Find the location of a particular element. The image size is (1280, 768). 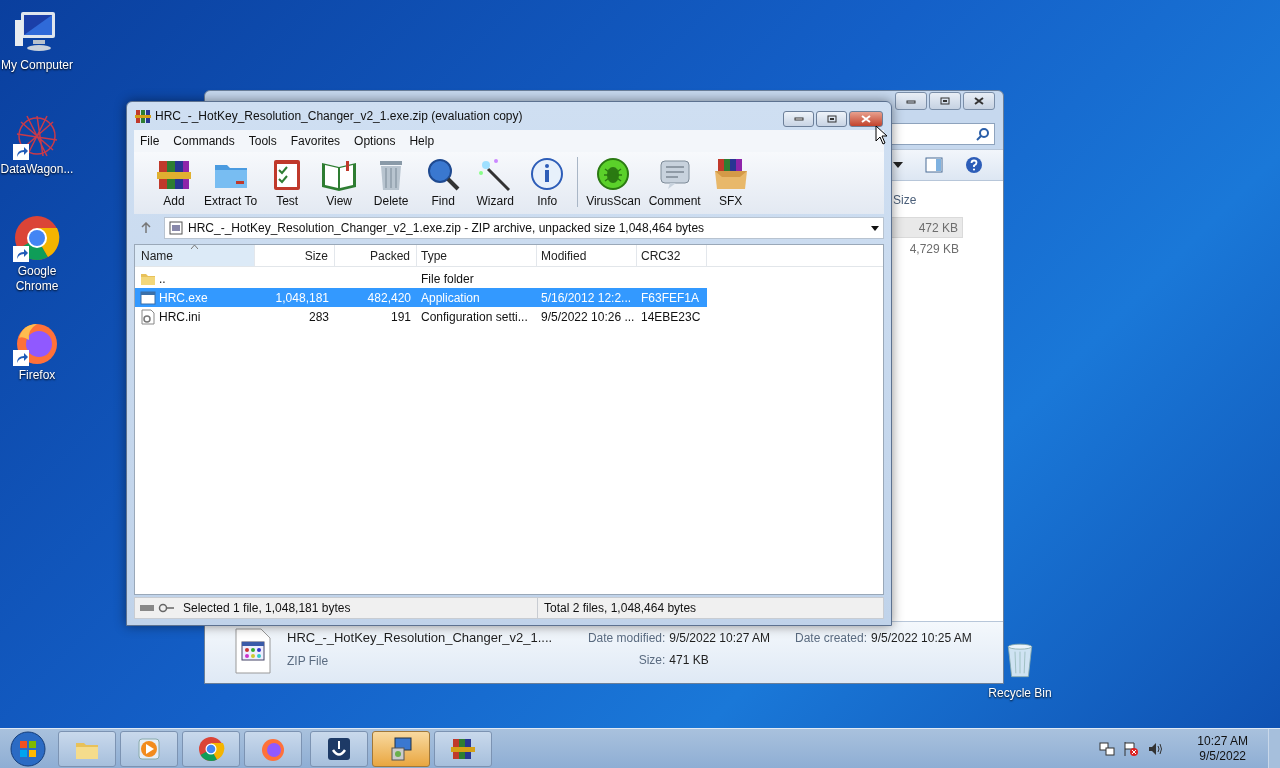

file-row: .. File folder is located at coordinates (421, 278).